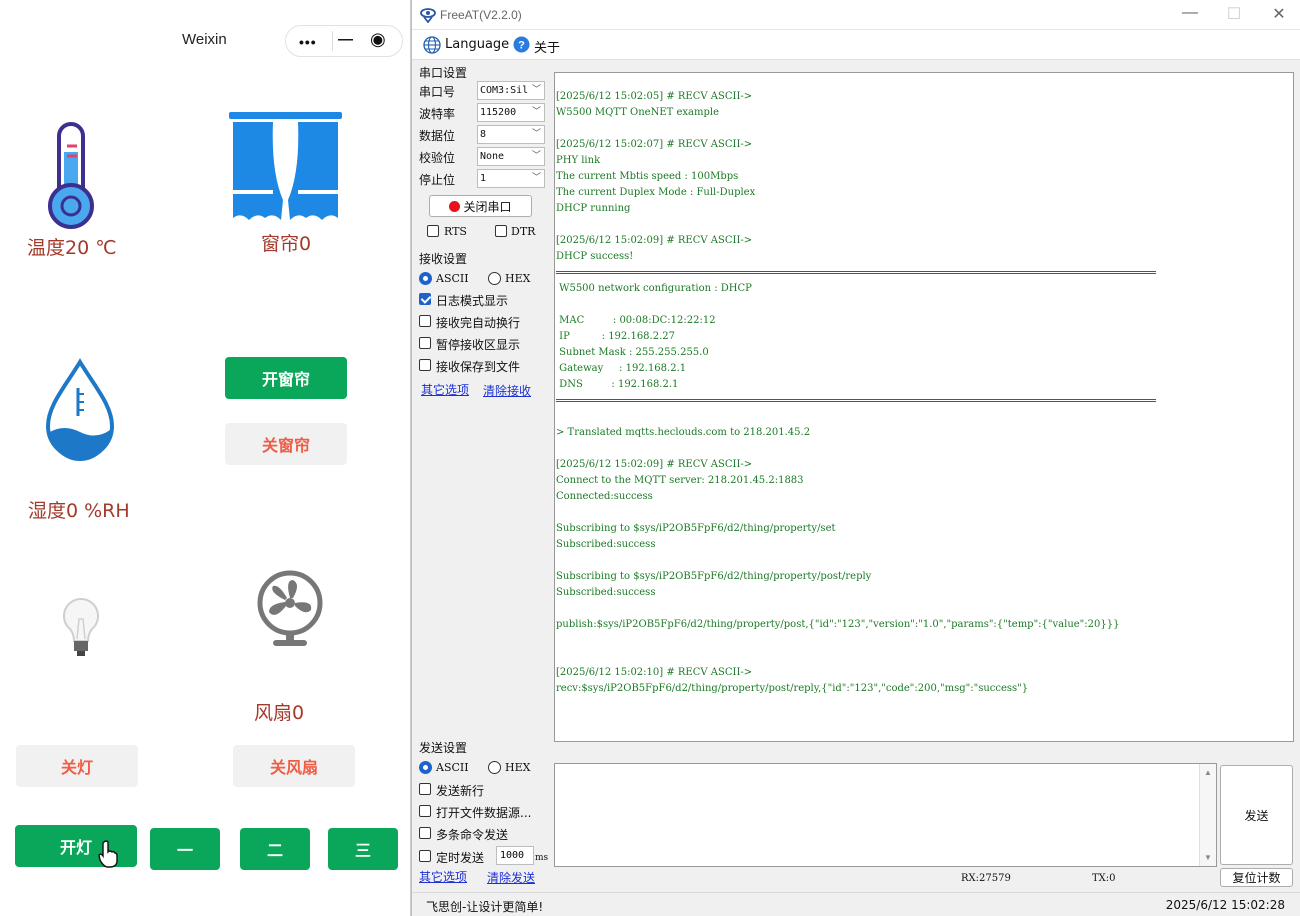 The image size is (1300, 916). What do you see at coordinates (1279, 14) in the screenshot?
I see `close-window-button: ✕` at bounding box center [1279, 14].